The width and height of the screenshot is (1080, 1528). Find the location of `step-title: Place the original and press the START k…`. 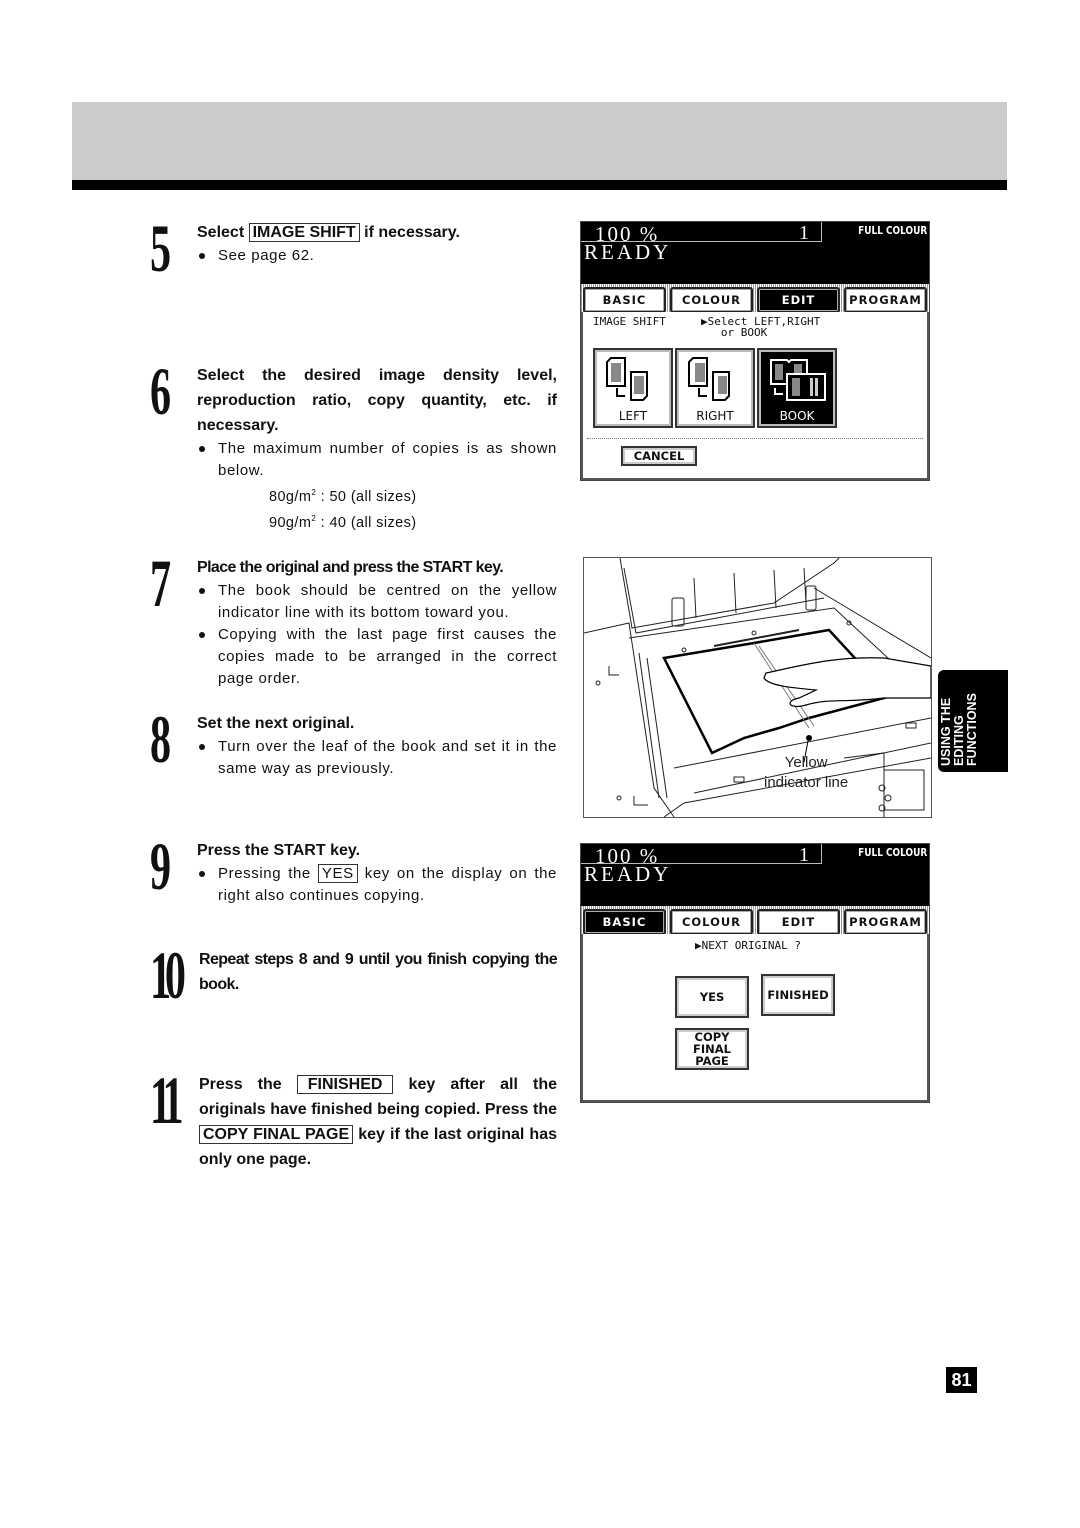

step-title: Place the original and press the START k… is located at coordinates (350, 567).